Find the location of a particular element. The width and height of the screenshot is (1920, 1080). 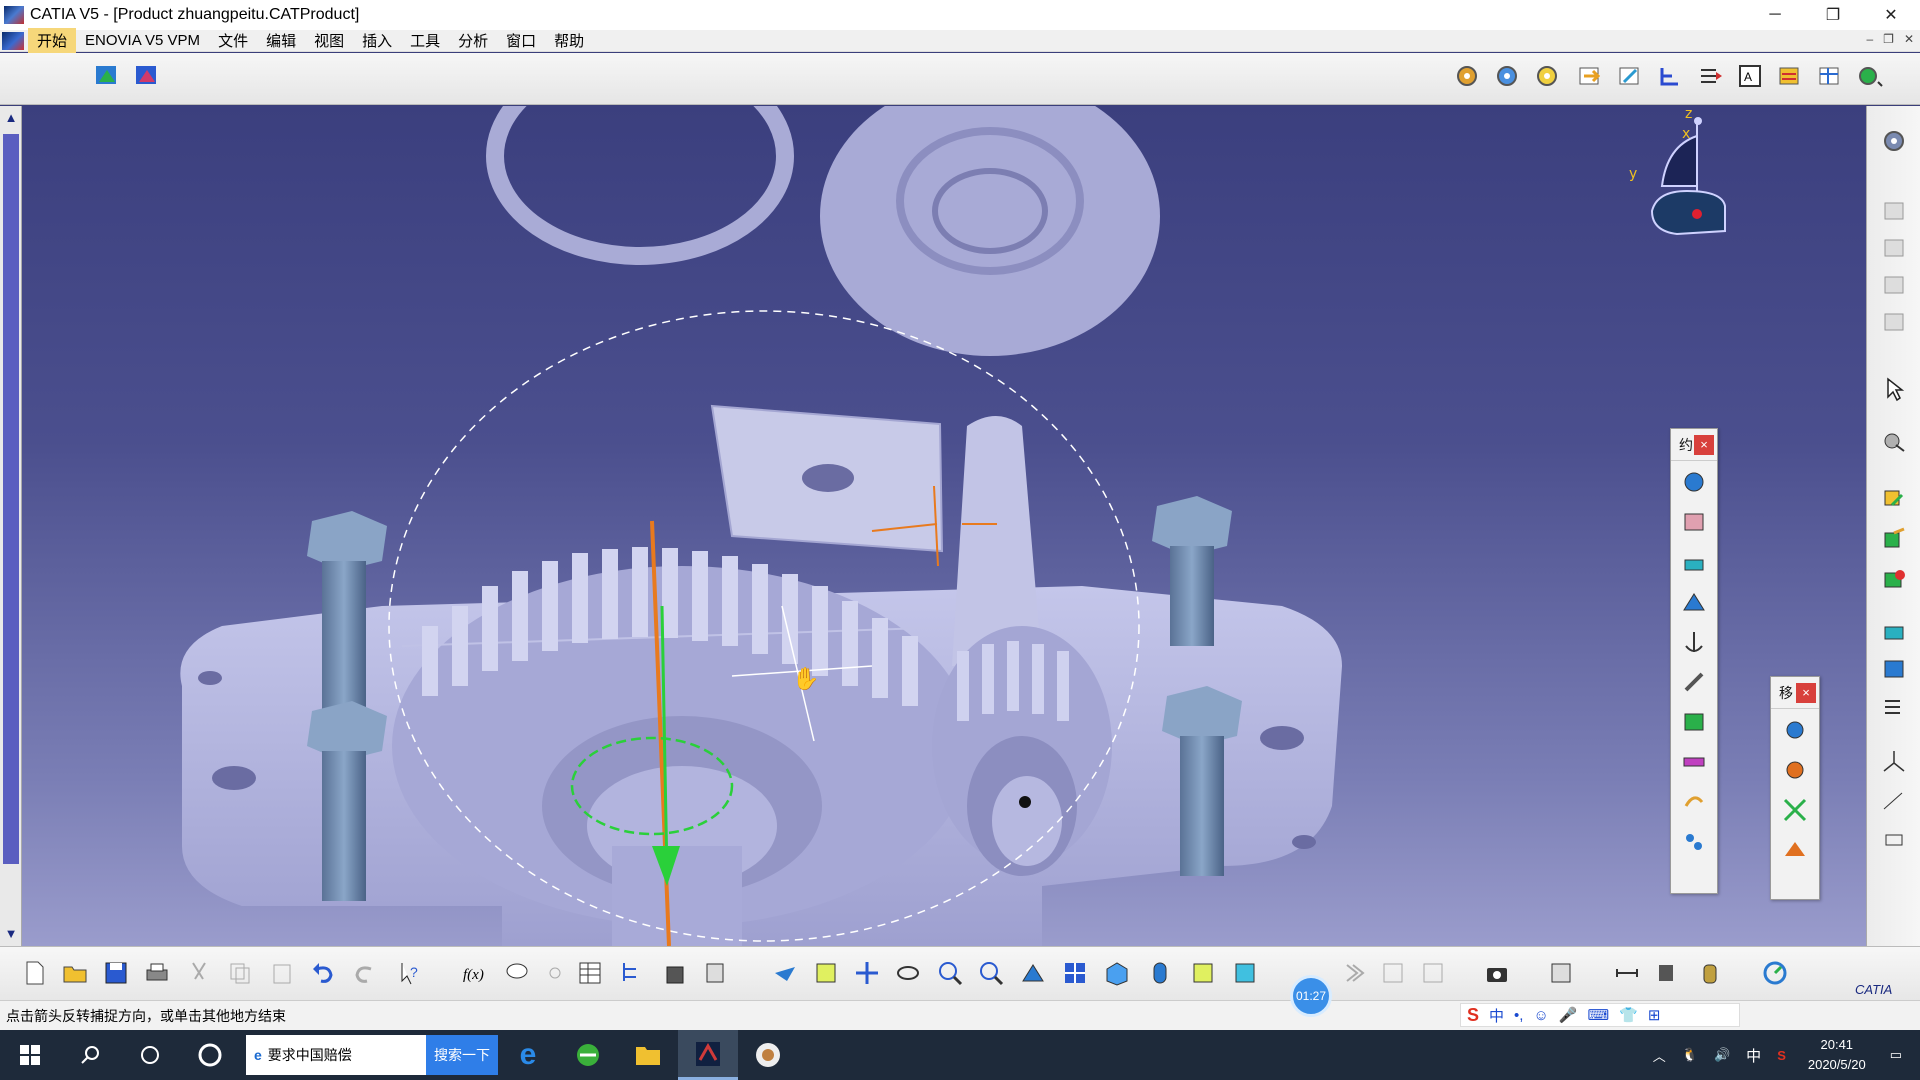

stop-manipulate-on-clash-icon is located at coordinates (1795, 850).